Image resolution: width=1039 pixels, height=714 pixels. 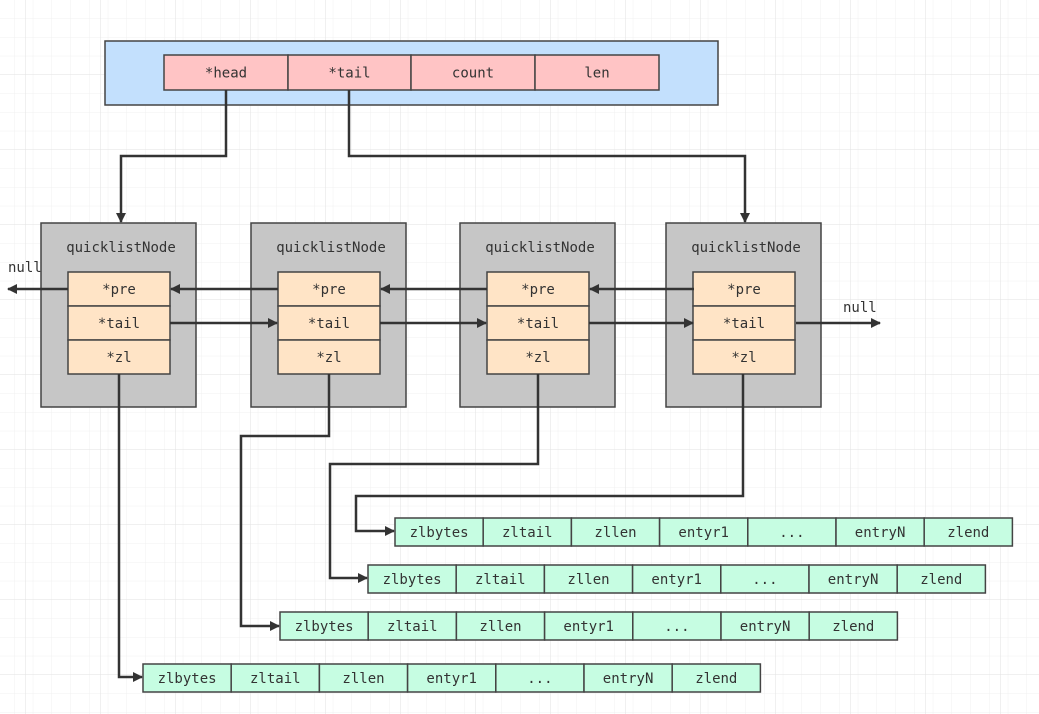 I want to click on quicklist-field-label: count, so click(x=473, y=74).